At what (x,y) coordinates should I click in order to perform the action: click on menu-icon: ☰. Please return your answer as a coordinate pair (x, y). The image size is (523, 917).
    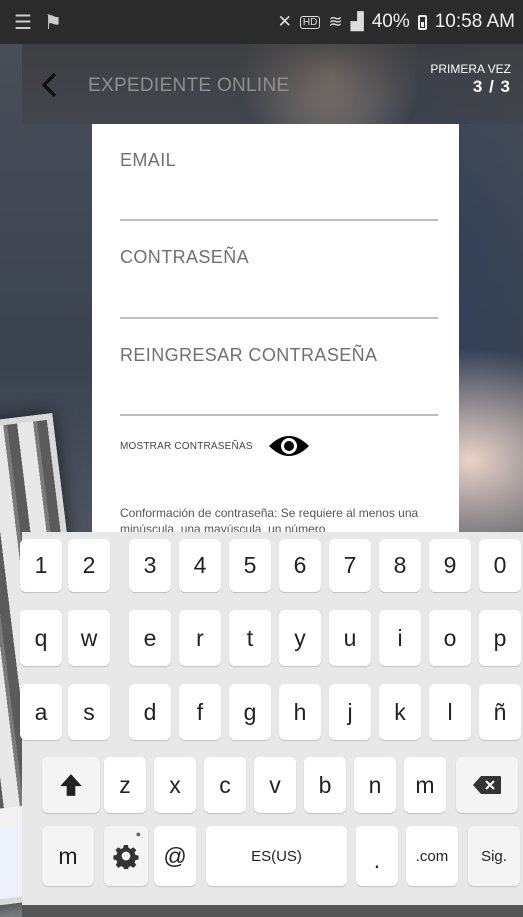
    Looking at the image, I should click on (23, 22).